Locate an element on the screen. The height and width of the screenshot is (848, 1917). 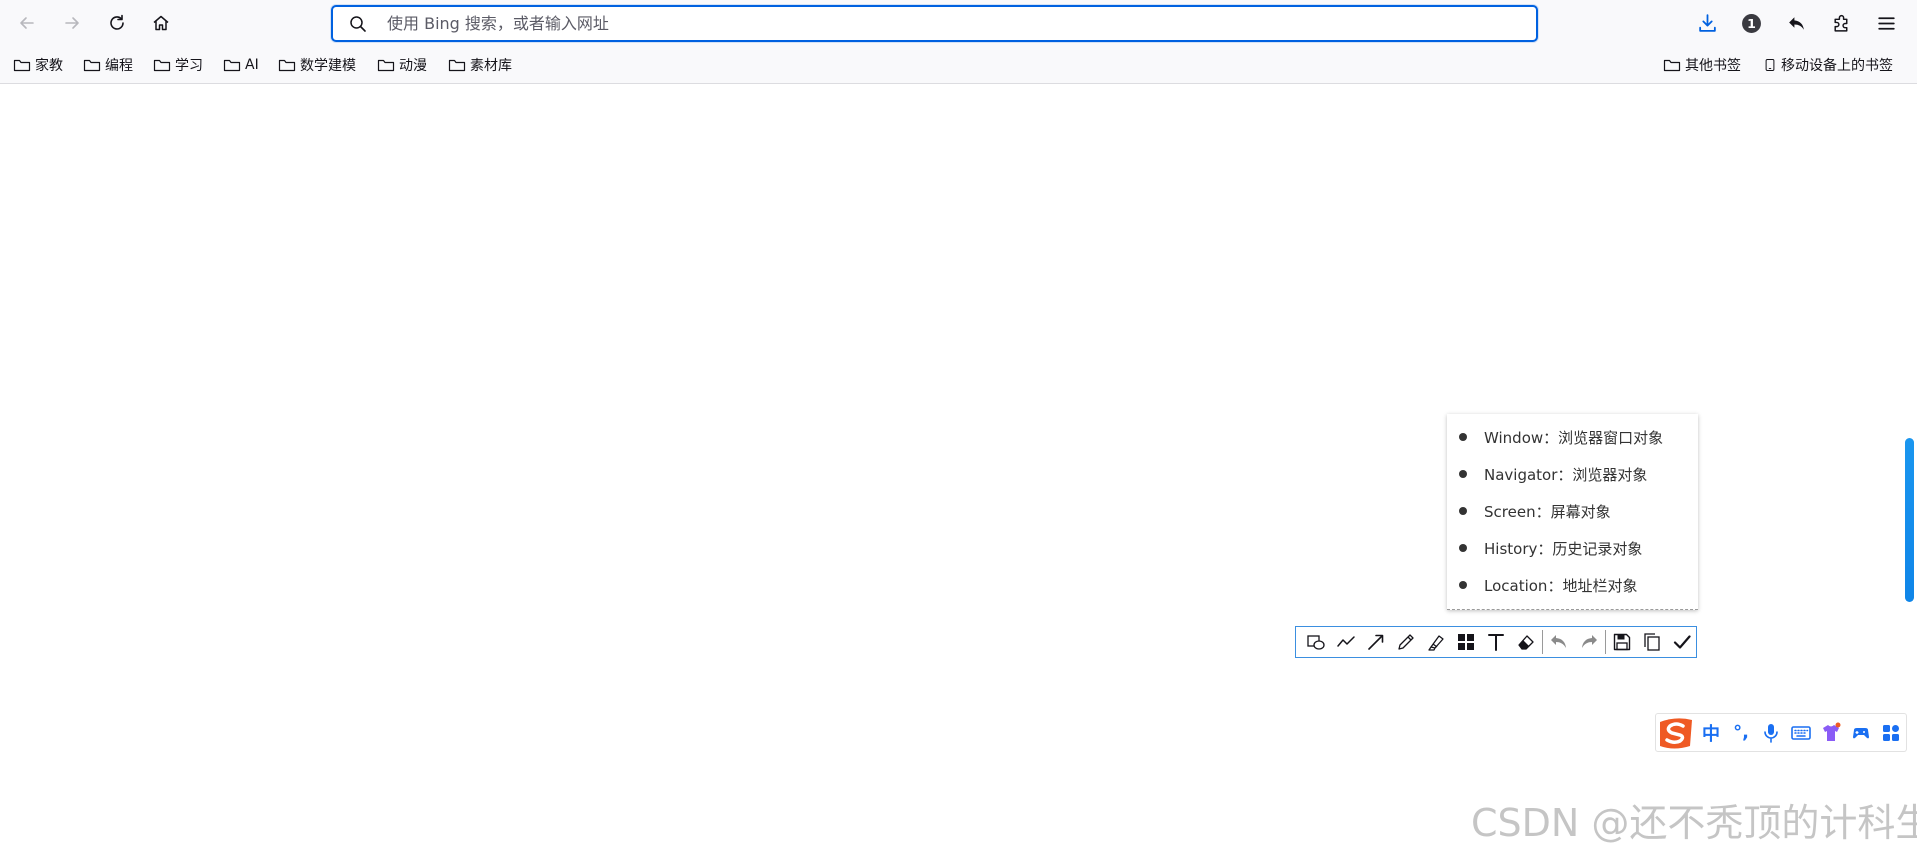
list-item: History：历史记录对象 is located at coordinates (1572, 548).